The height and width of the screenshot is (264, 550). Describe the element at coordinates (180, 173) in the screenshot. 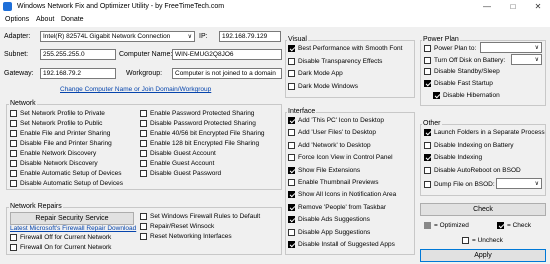

I see `network-checkbox-6: Disable Guest Password` at that location.